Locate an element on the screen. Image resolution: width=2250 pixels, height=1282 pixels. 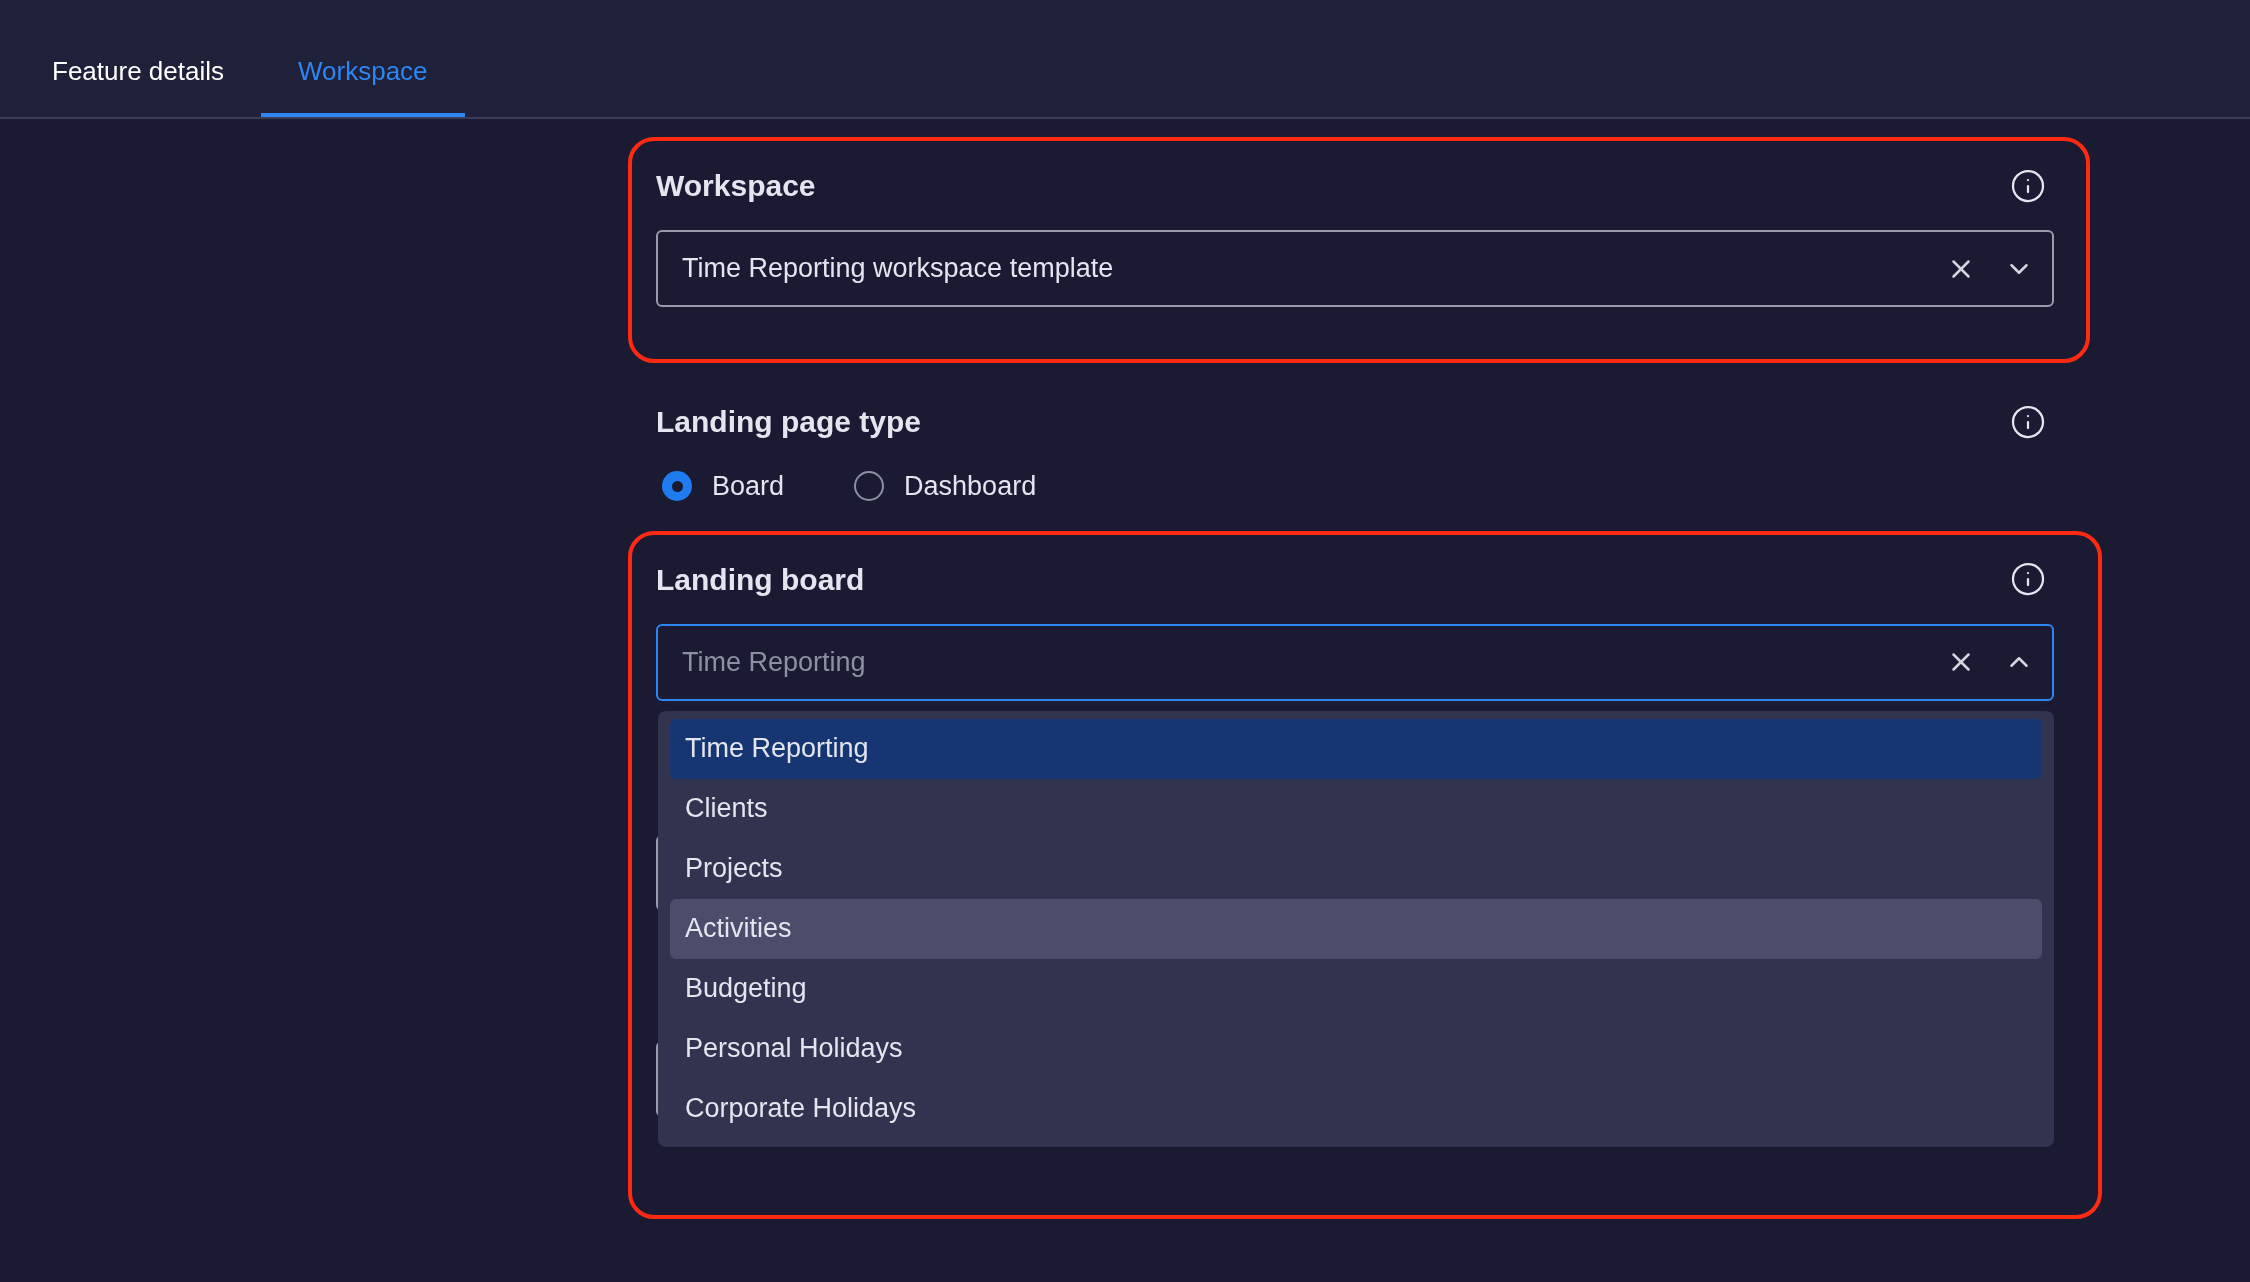
dropdown-option: Personal Holidays is located at coordinates (1356, 1048).